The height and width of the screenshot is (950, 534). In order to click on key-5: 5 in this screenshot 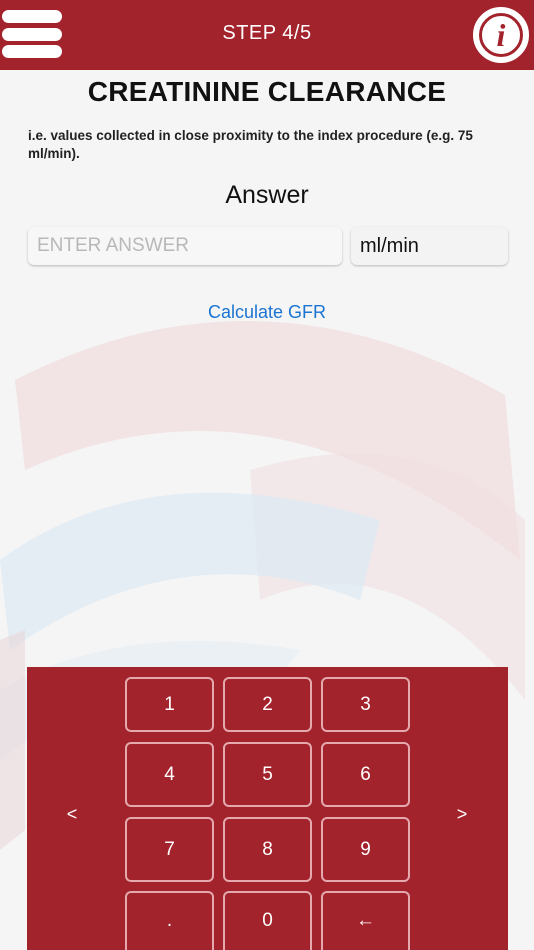, I will do `click(267, 774)`.